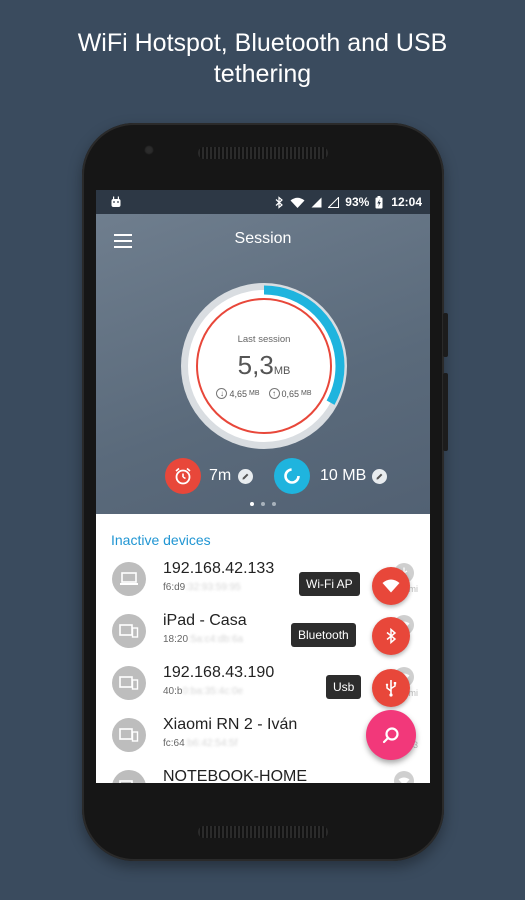 The width and height of the screenshot is (525, 900). What do you see at coordinates (254, 393) in the screenshot?
I see `download-unit: MB` at bounding box center [254, 393].